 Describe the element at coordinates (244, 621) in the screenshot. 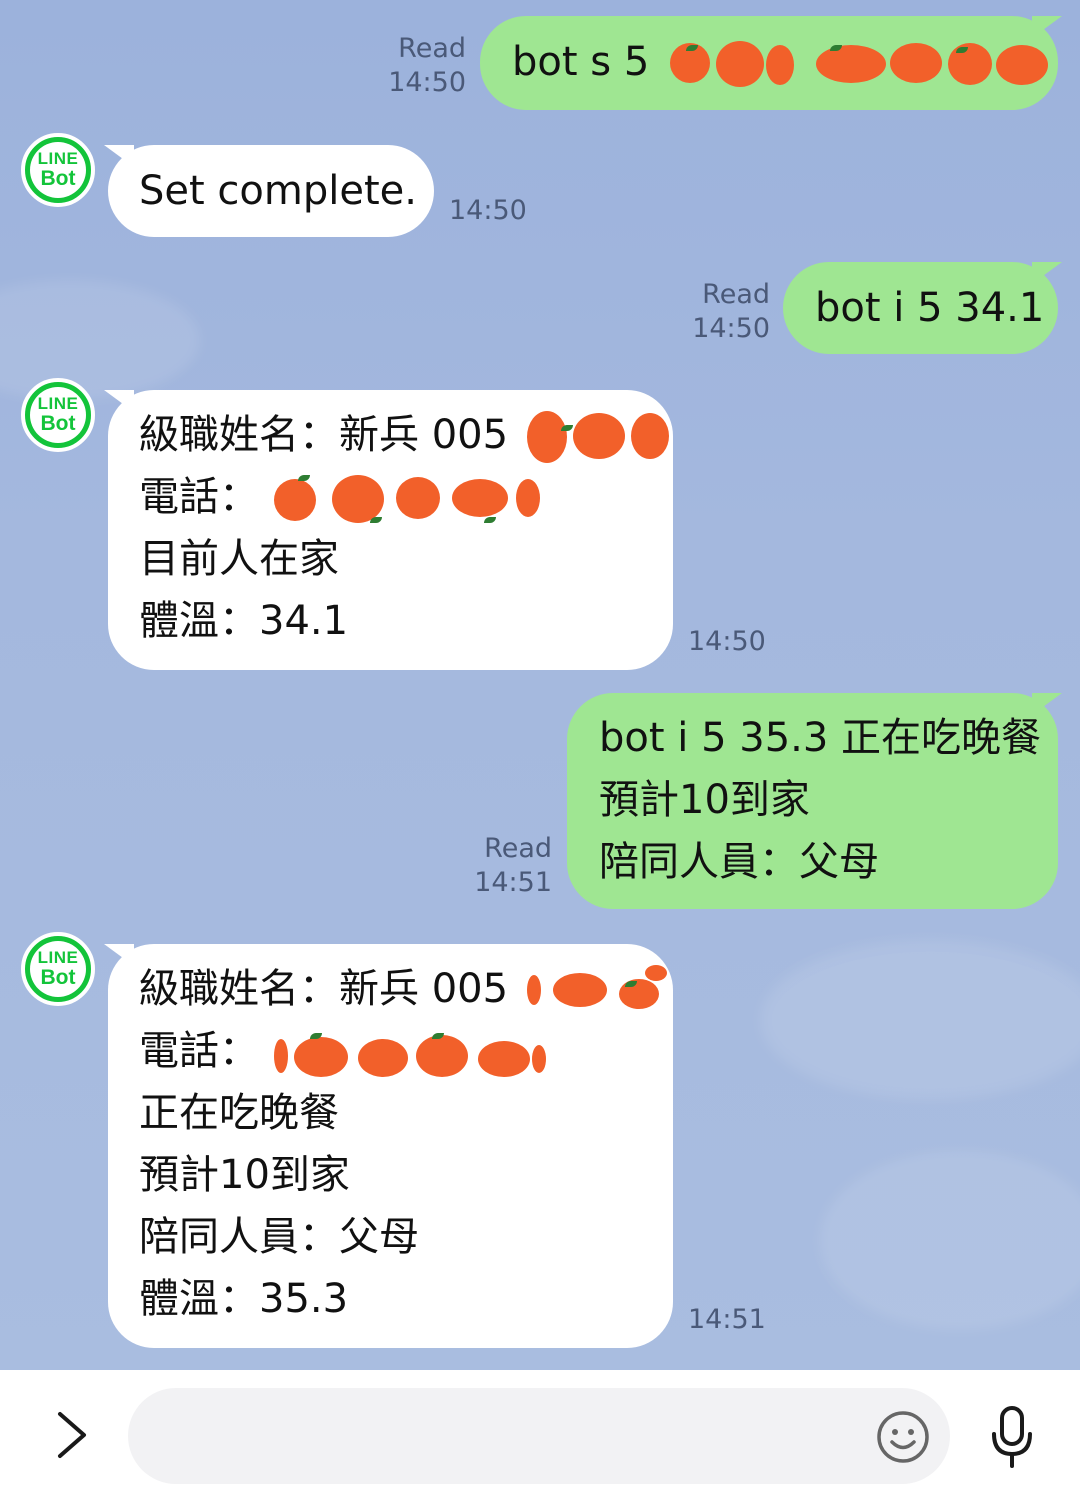

I see `message-line: 體溫：34.1` at that location.